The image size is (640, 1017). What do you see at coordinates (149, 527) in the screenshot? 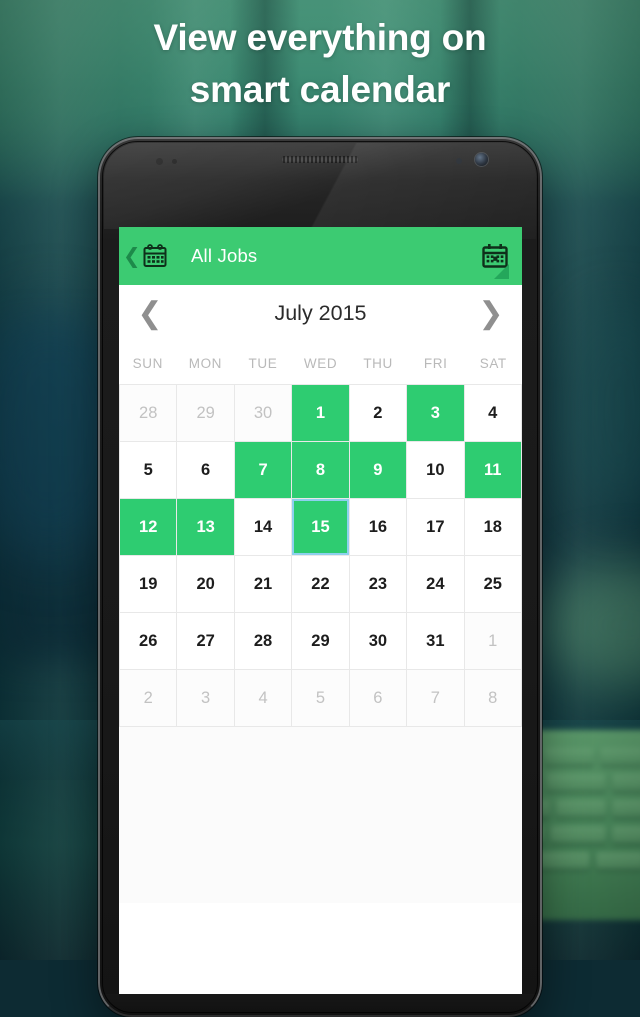
I see `calendar-day-cell: 12` at bounding box center [149, 527].